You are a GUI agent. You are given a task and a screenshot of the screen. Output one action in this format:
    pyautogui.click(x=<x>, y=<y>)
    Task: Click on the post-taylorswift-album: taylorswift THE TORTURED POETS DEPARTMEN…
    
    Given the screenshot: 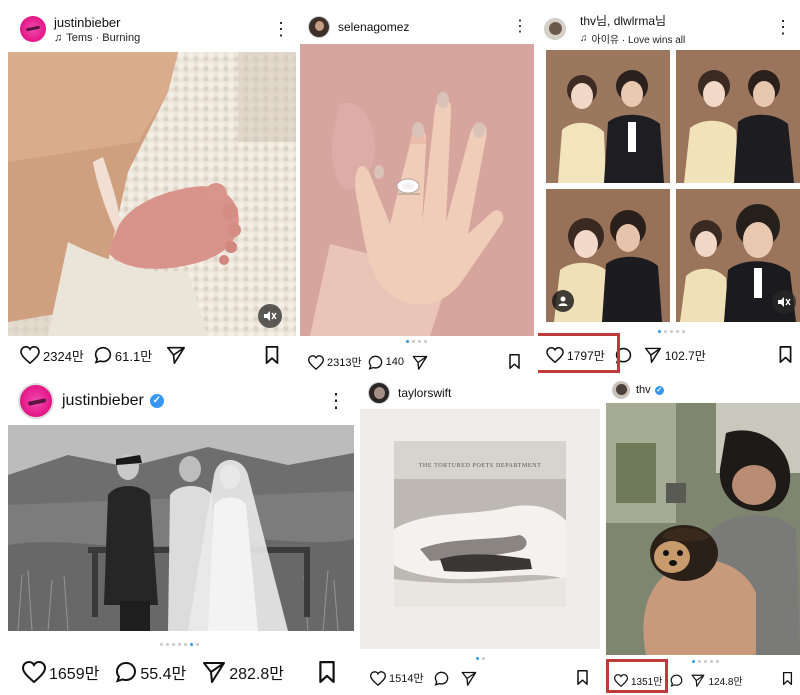 What is the action you would take?
    pyautogui.click(x=480, y=535)
    